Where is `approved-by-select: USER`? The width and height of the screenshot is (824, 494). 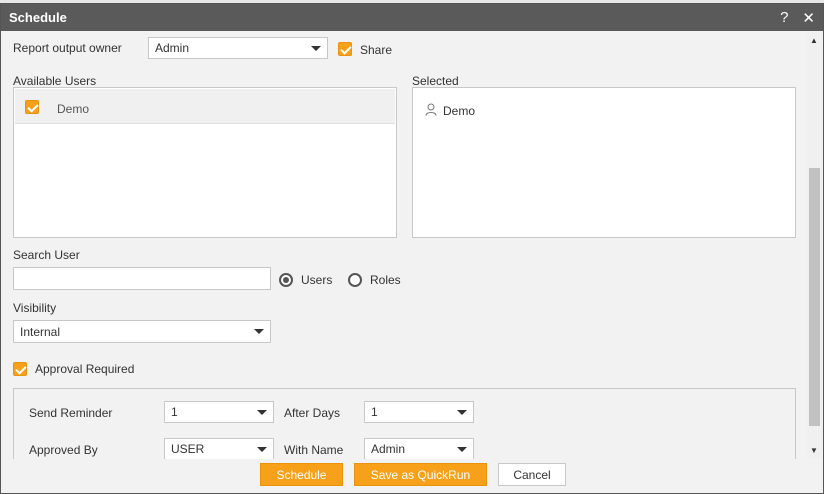
approved-by-select: USER is located at coordinates (219, 448).